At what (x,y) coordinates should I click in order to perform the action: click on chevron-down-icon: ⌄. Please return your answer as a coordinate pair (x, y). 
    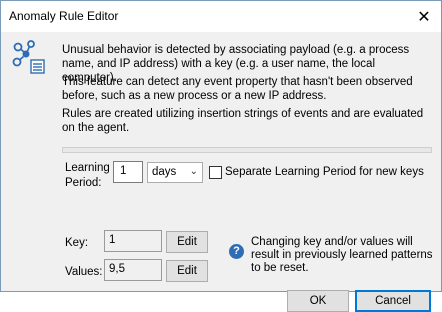
    Looking at the image, I should click on (193, 171).